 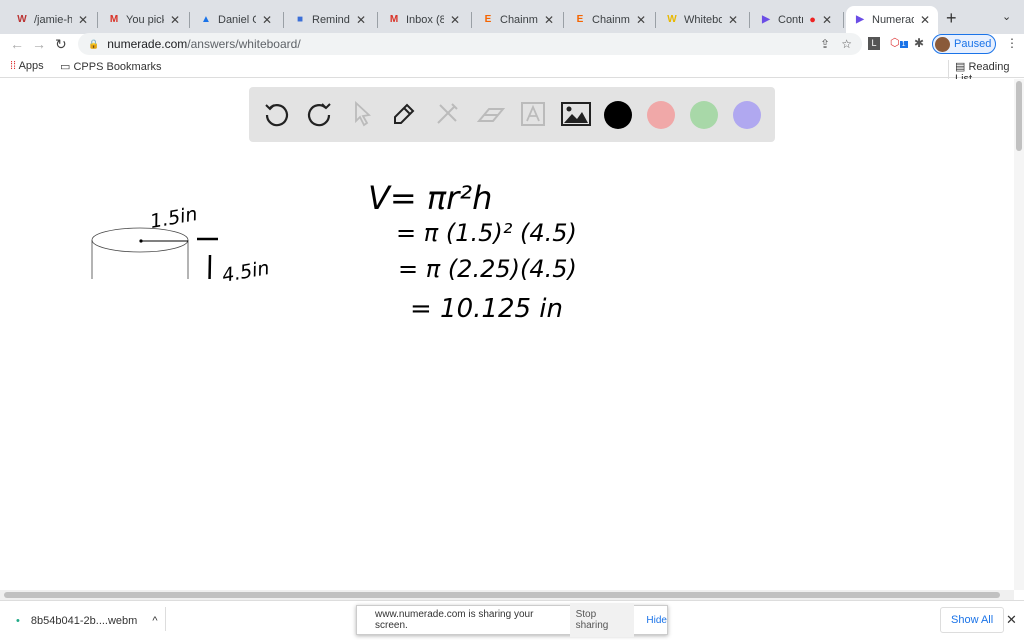 I want to click on tab-1: M You picked ✕, so click(x=144, y=20).